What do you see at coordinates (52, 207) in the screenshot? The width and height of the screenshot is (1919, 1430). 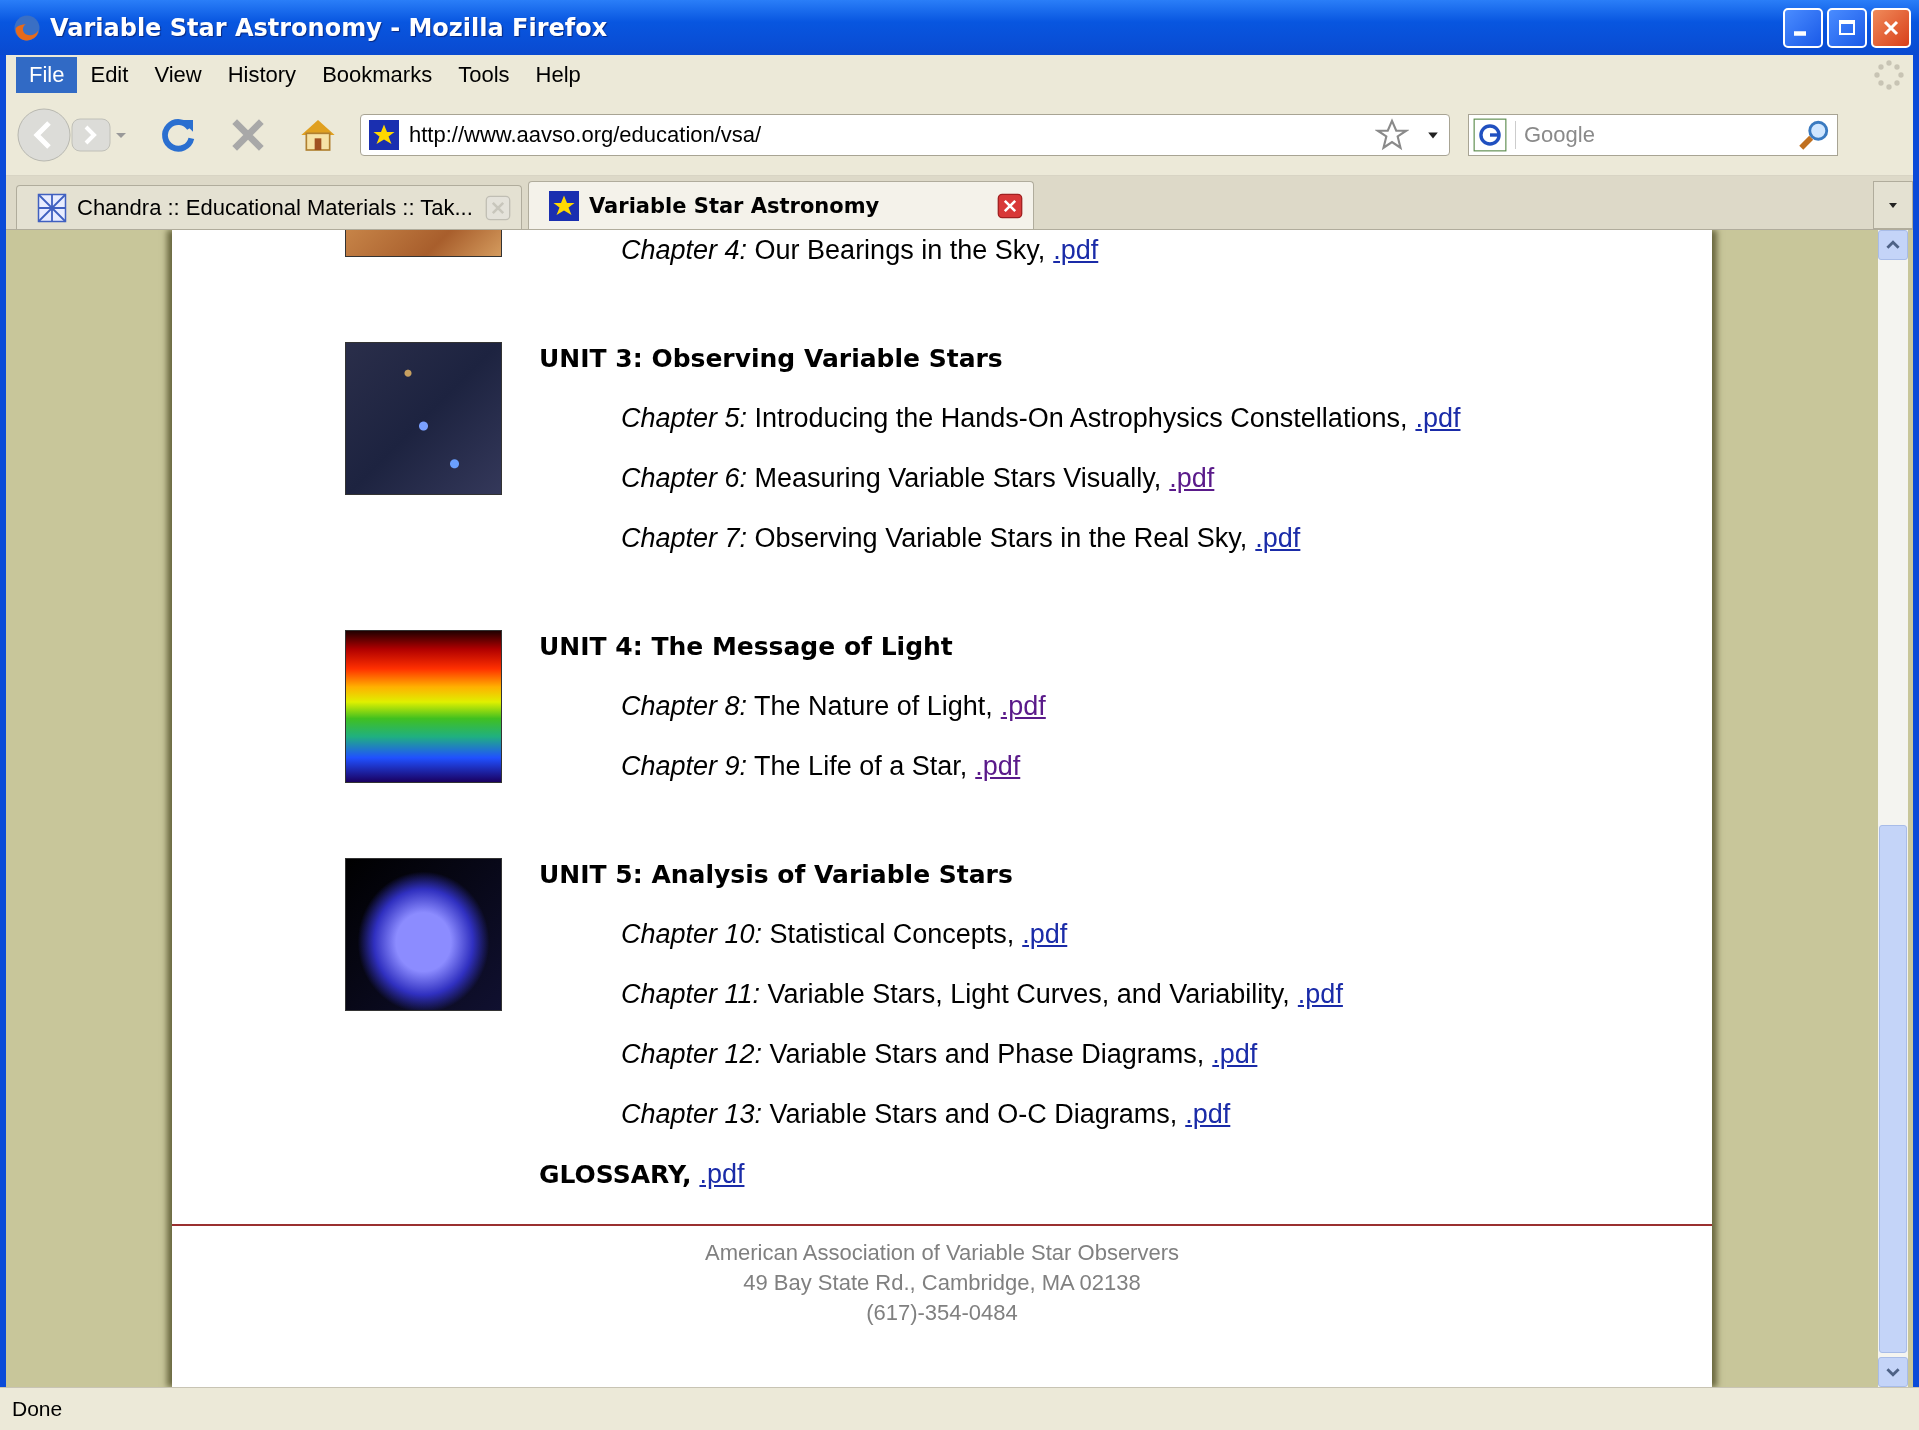 I see `grid-favicon-icon` at bounding box center [52, 207].